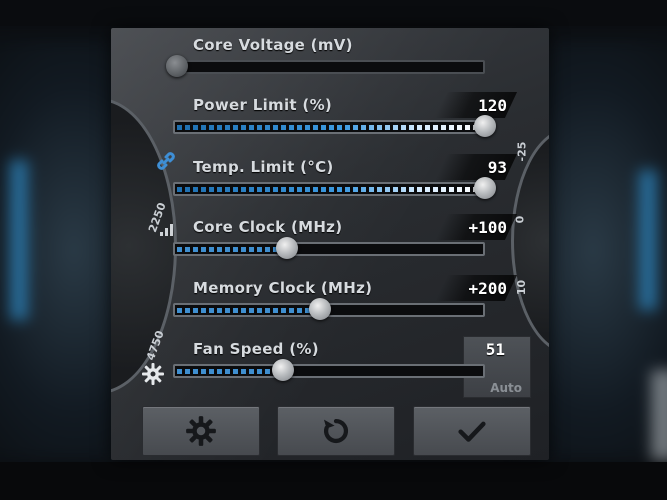 The image size is (667, 500). What do you see at coordinates (263, 167) in the screenshot?
I see `slider-label: Temp. Limit (°C)` at bounding box center [263, 167].